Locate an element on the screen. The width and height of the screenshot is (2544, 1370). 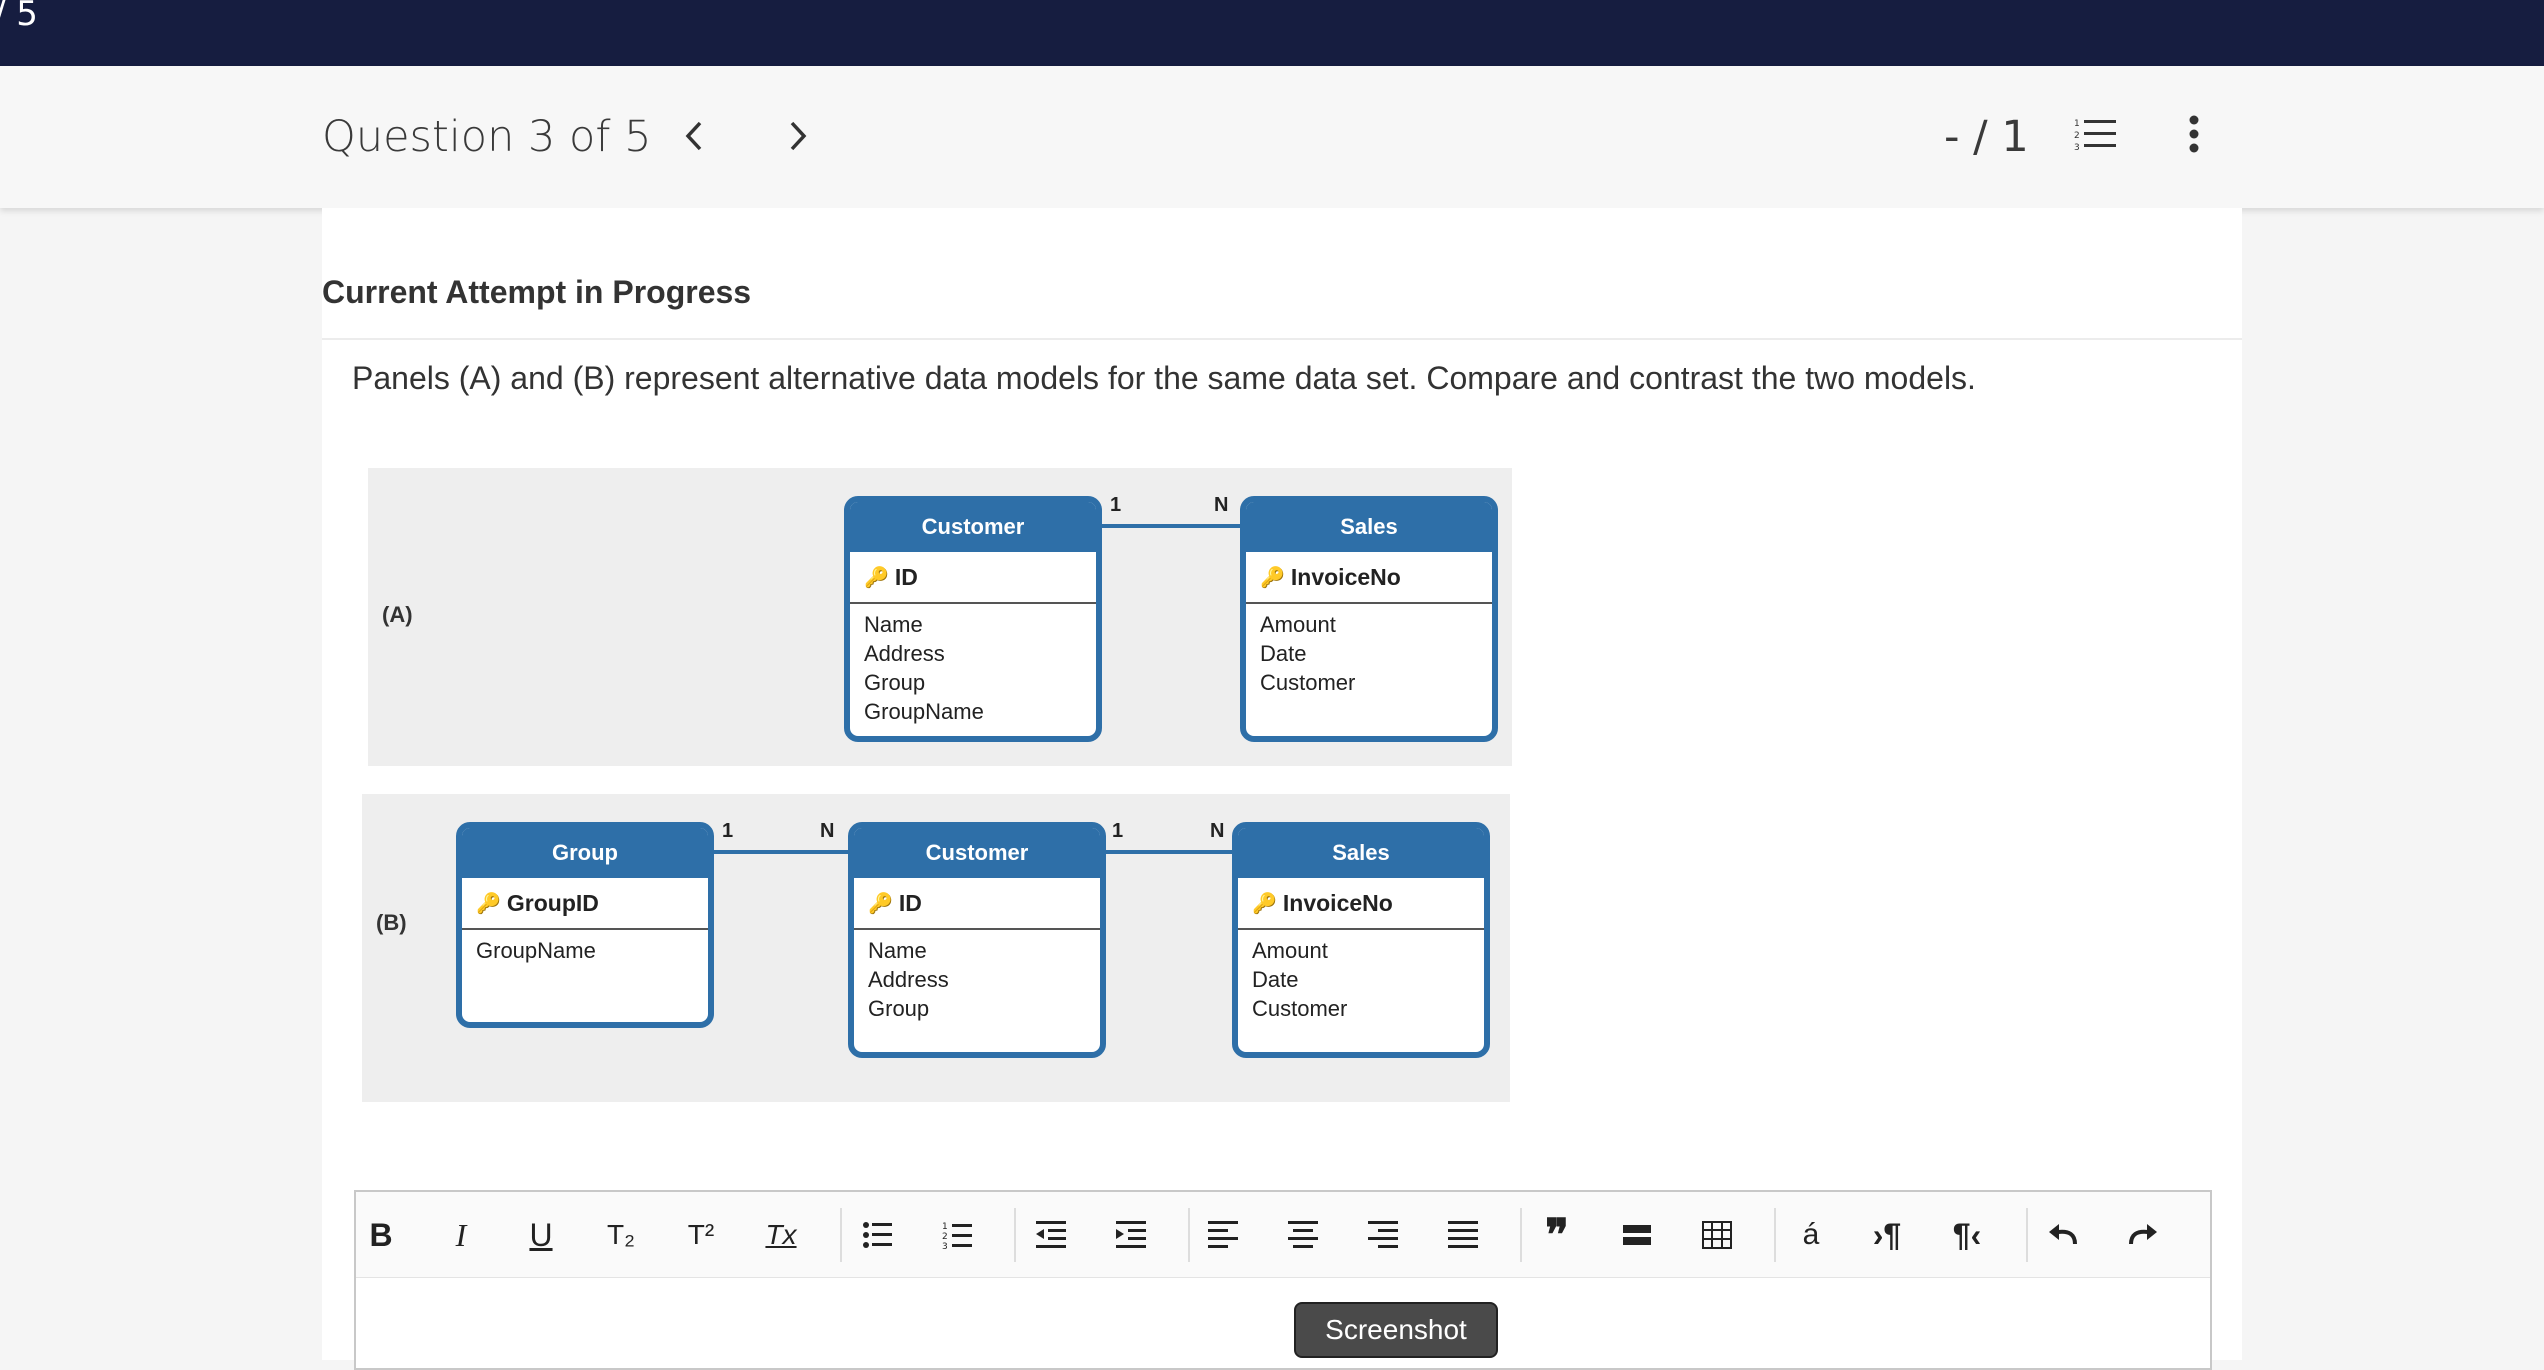
next-question-button is located at coordinates (798, 136).